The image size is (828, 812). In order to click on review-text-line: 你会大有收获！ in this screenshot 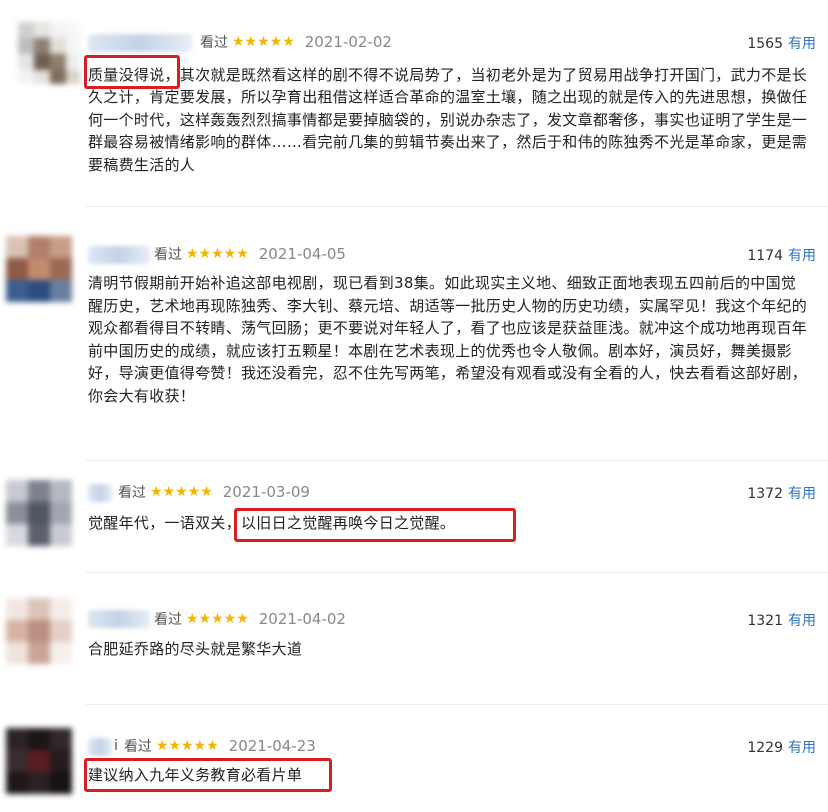, I will do `click(142, 395)`.